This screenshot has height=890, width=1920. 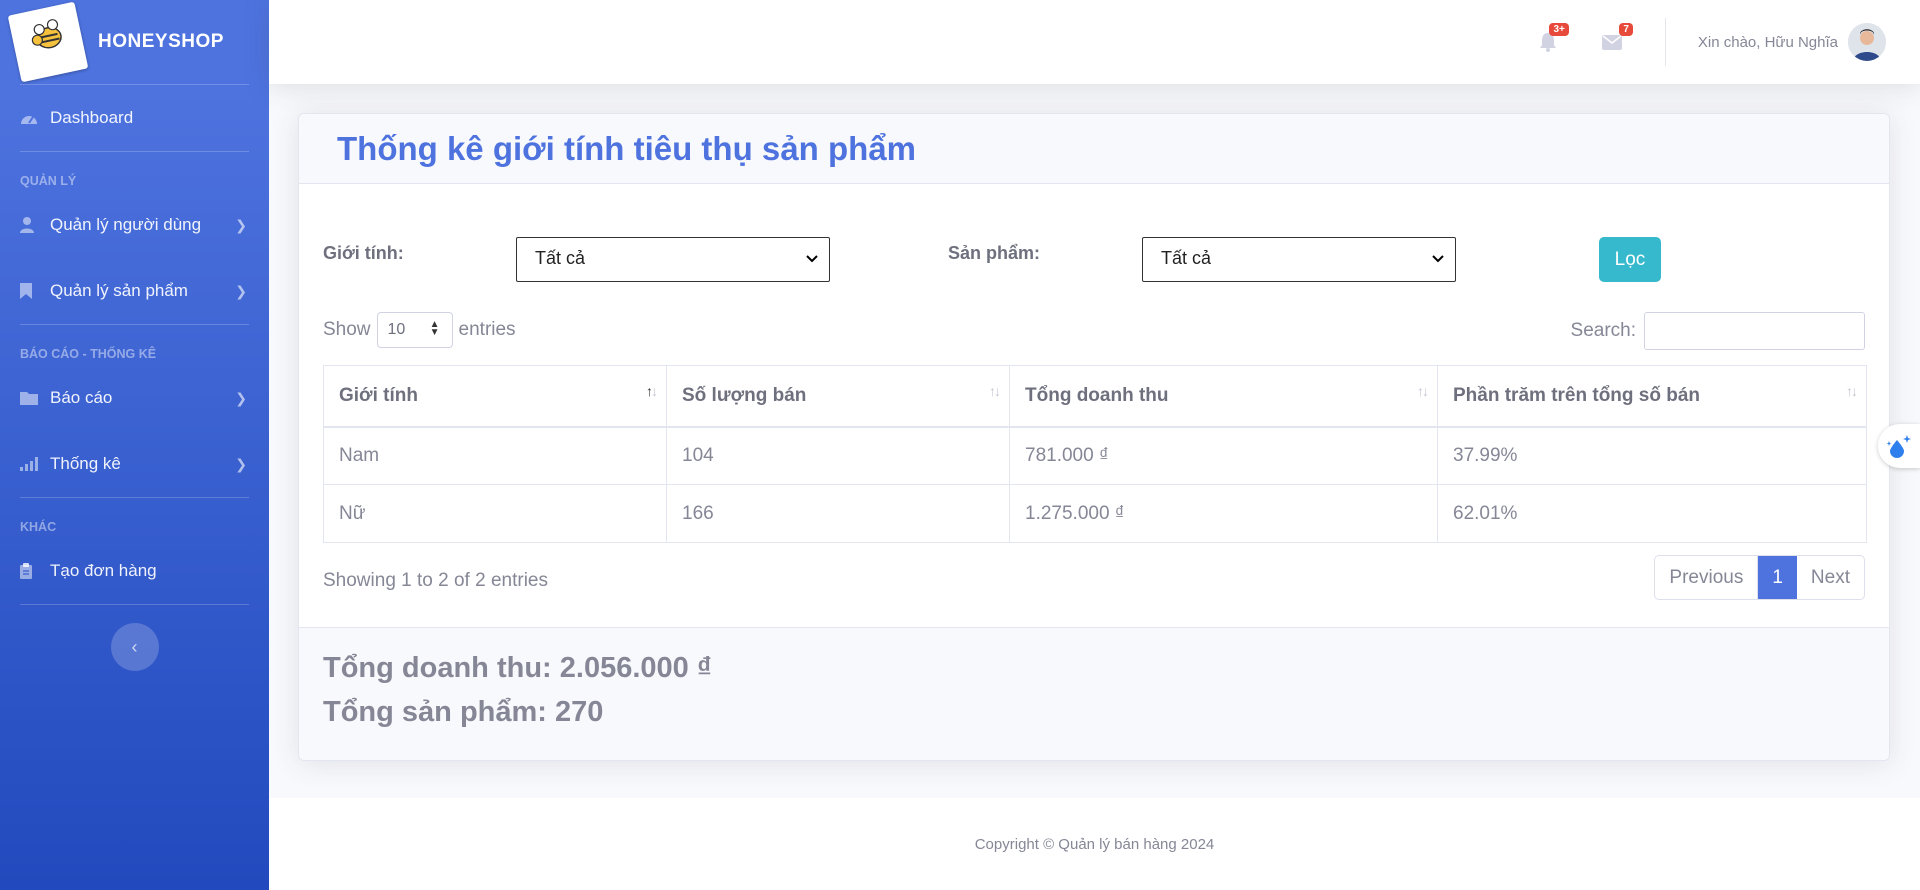 What do you see at coordinates (1094, 149) in the screenshot?
I see `card-header: Thống kê giới tính tiêu thụ sản phẩm` at bounding box center [1094, 149].